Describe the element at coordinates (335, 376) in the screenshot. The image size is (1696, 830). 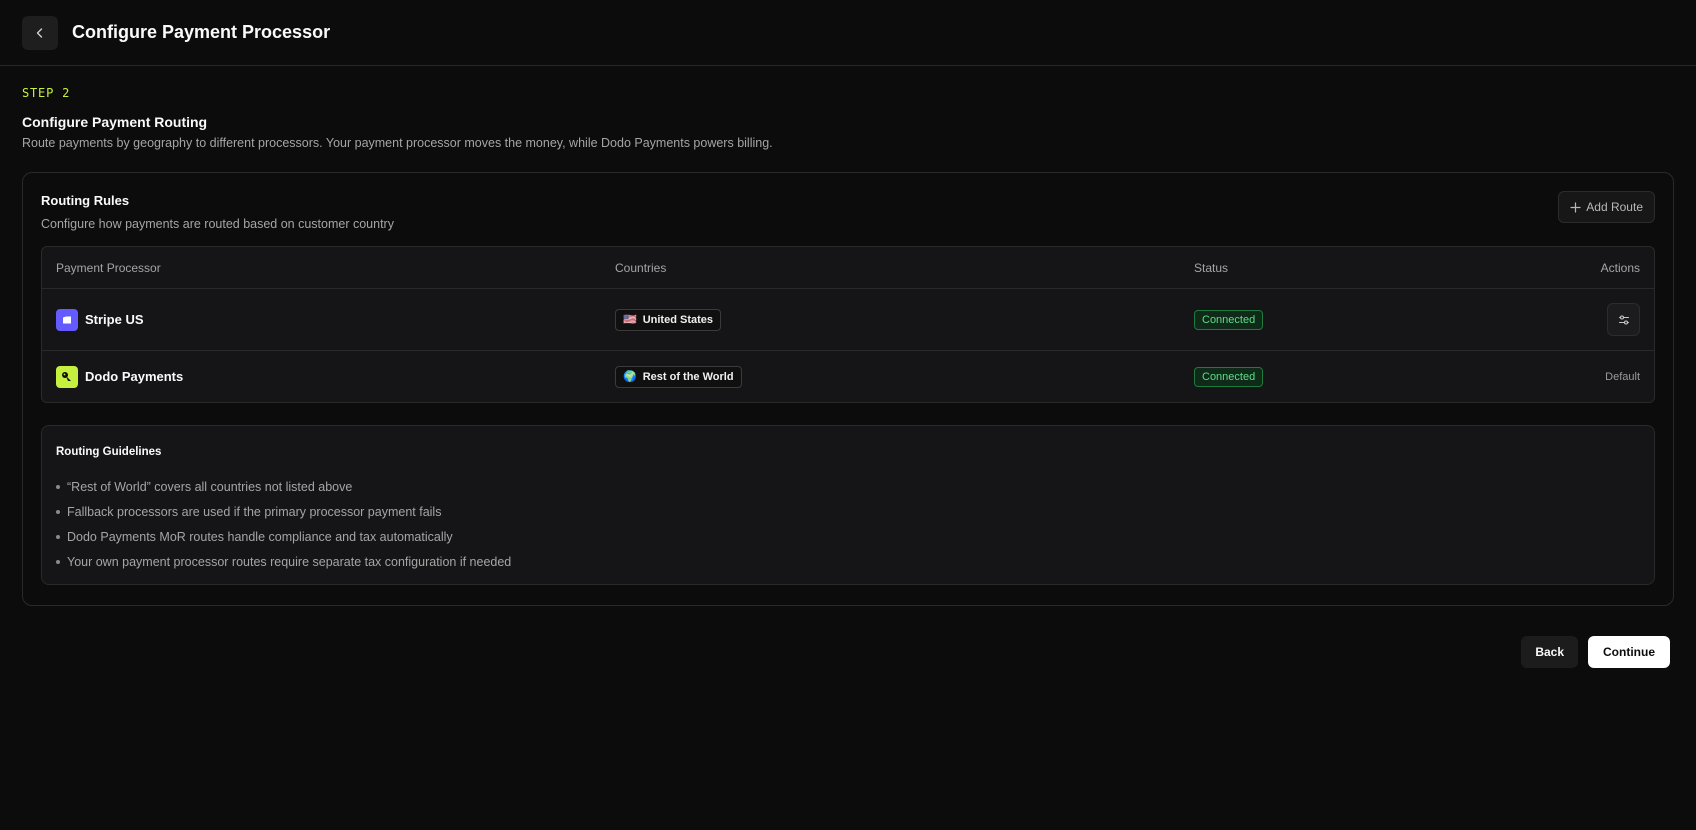
I see `processor-cell: Dodo Payments` at that location.